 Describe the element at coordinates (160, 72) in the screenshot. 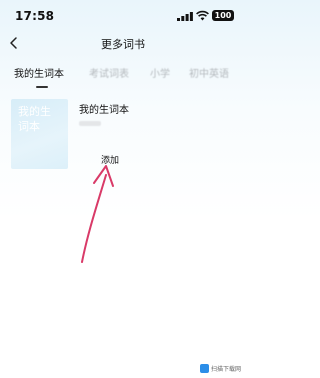

I see `tab-primary-school: 小学` at that location.